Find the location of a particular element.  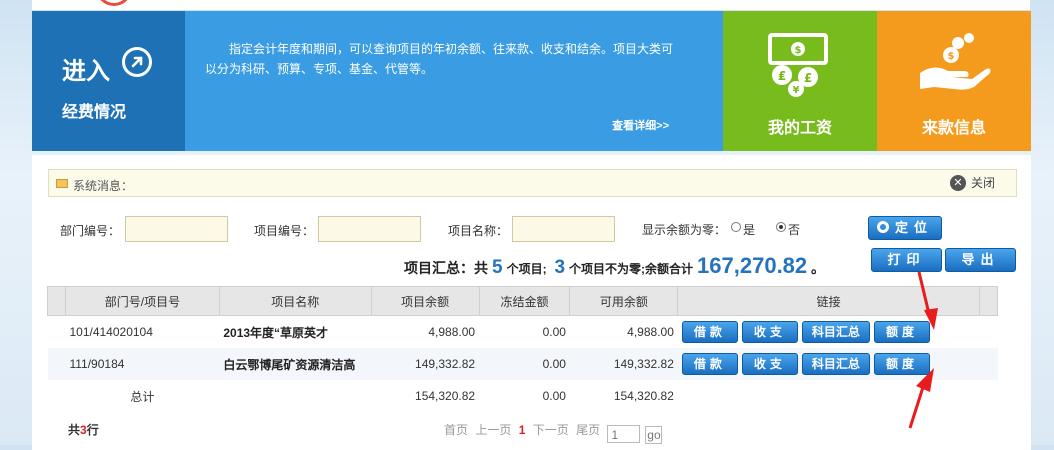

annotation-arrow-icon is located at coordinates (923, 350).